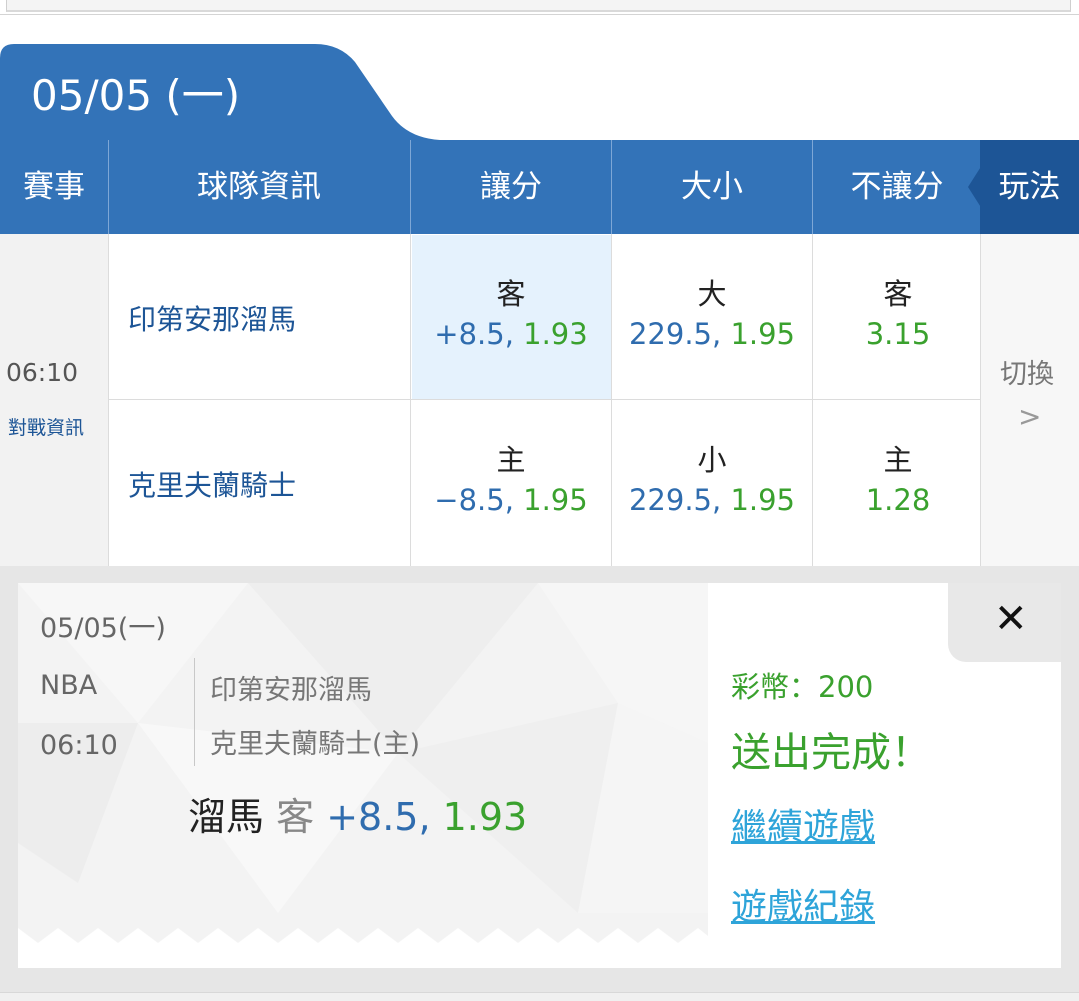 The image size is (1079, 1001). I want to click on spread-home-label: 主, so click(511, 460).